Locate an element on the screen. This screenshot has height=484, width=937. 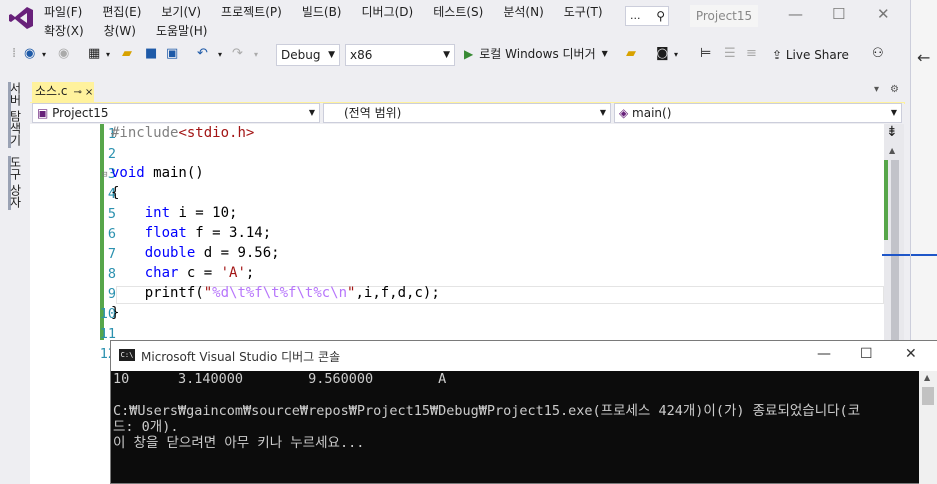
screenshot-icon: ◙ is located at coordinates (662, 53).